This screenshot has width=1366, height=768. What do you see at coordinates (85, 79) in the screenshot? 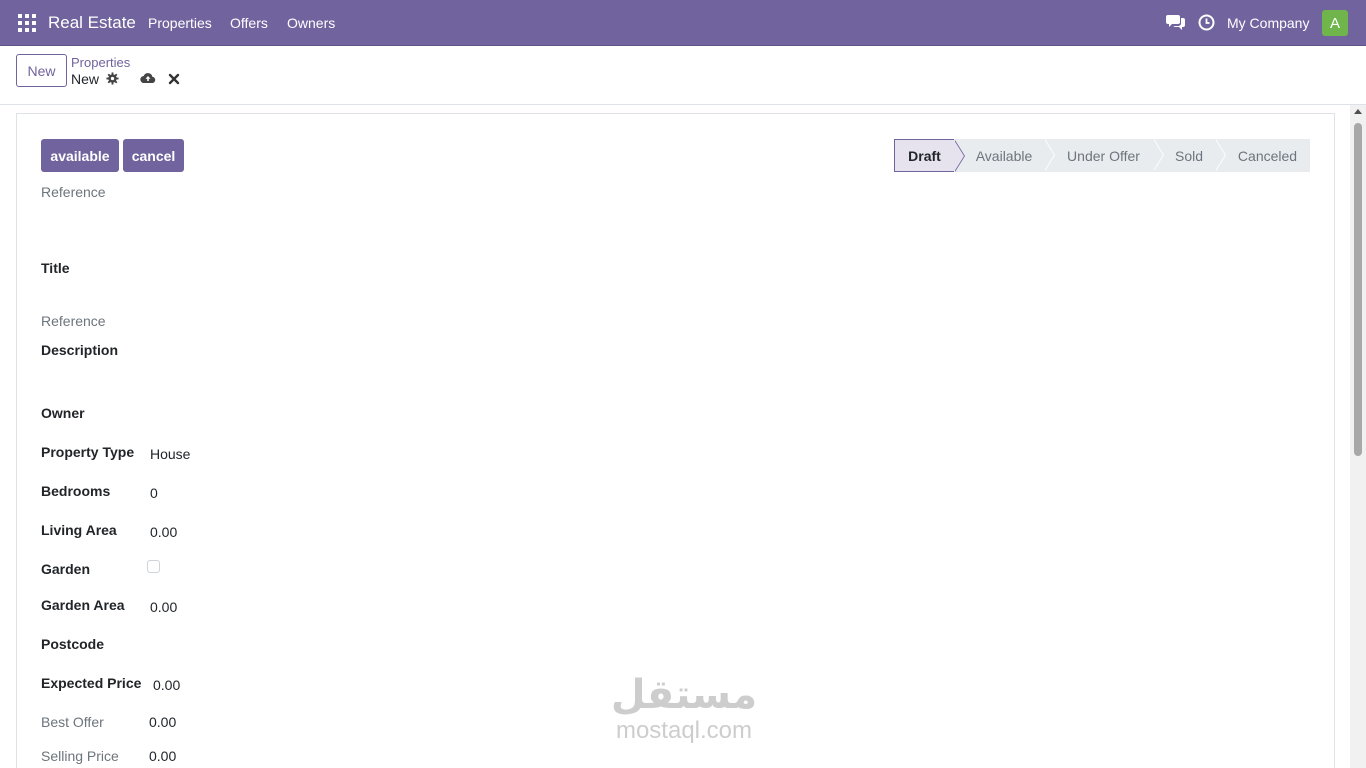
I see `breadcrumb-current: New` at bounding box center [85, 79].